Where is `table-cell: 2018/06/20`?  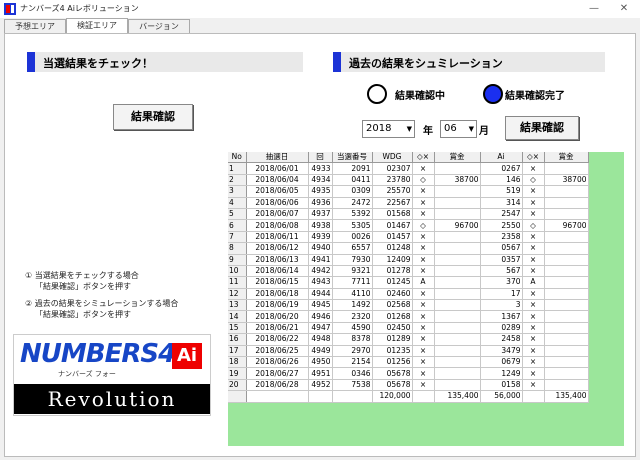 table-cell: 2018/06/20 is located at coordinates (277, 316).